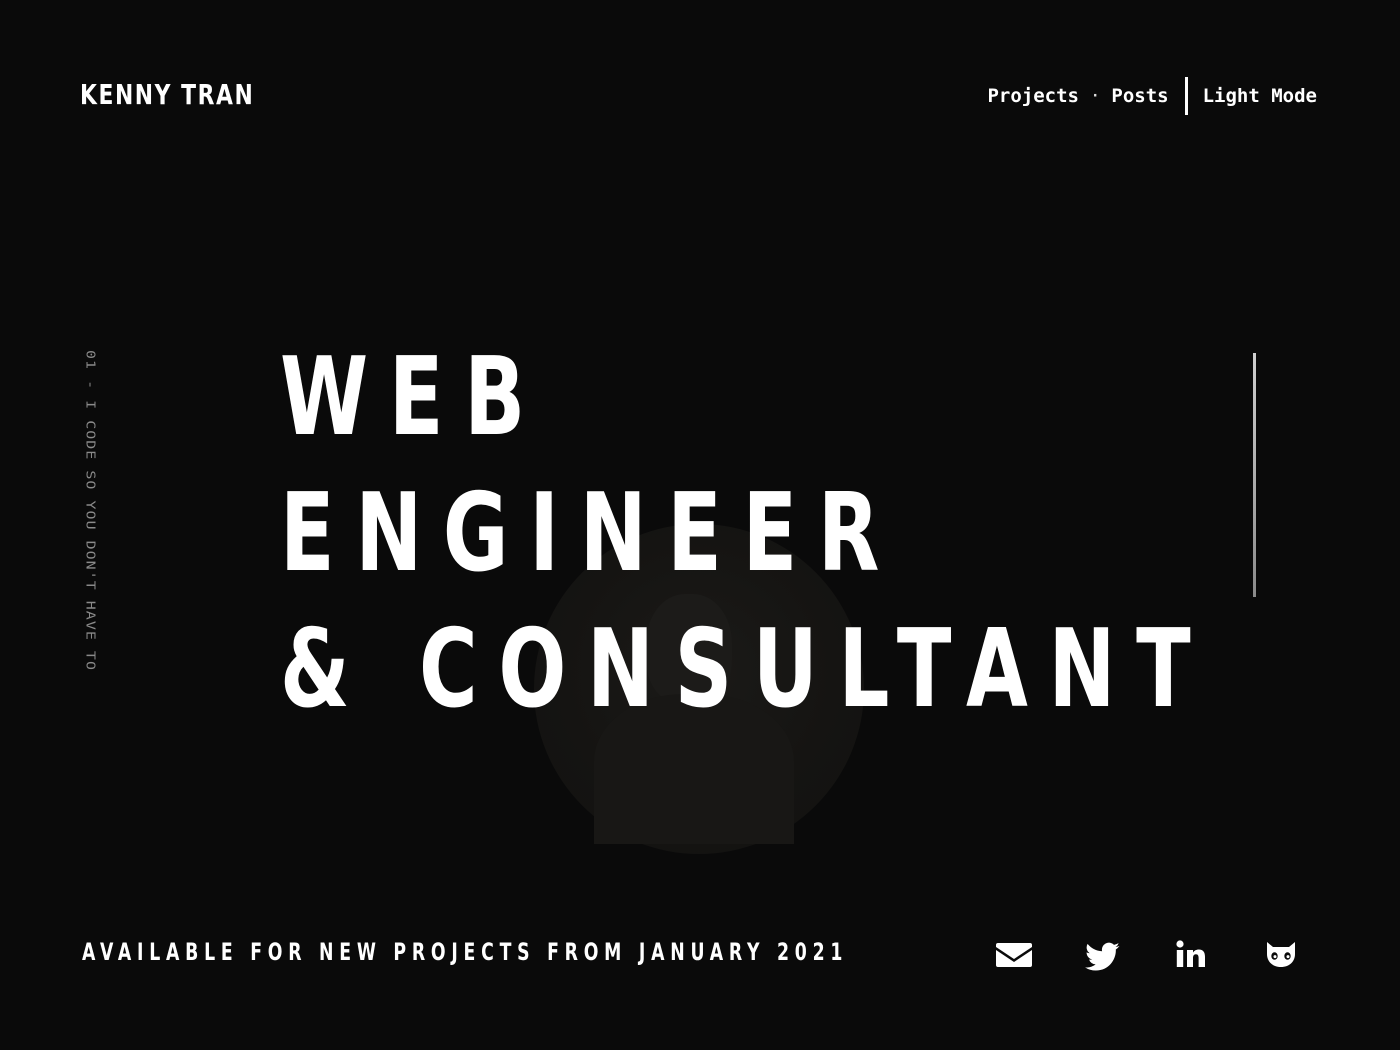 The image size is (1400, 1050). Describe the element at coordinates (91, 510) in the screenshot. I see `side-tagline: 01 - I CODE SO YOU DON'T HAVE TO` at that location.